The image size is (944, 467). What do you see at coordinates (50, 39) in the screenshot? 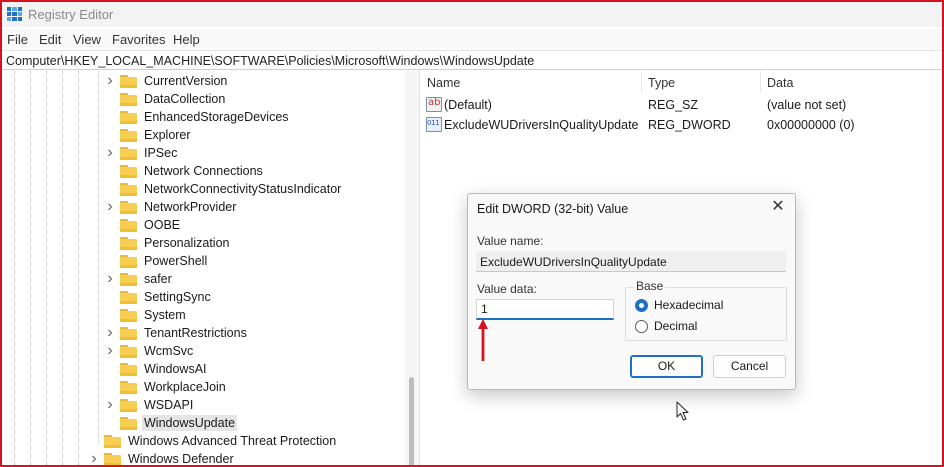
I see `menu-edit: Edit` at bounding box center [50, 39].